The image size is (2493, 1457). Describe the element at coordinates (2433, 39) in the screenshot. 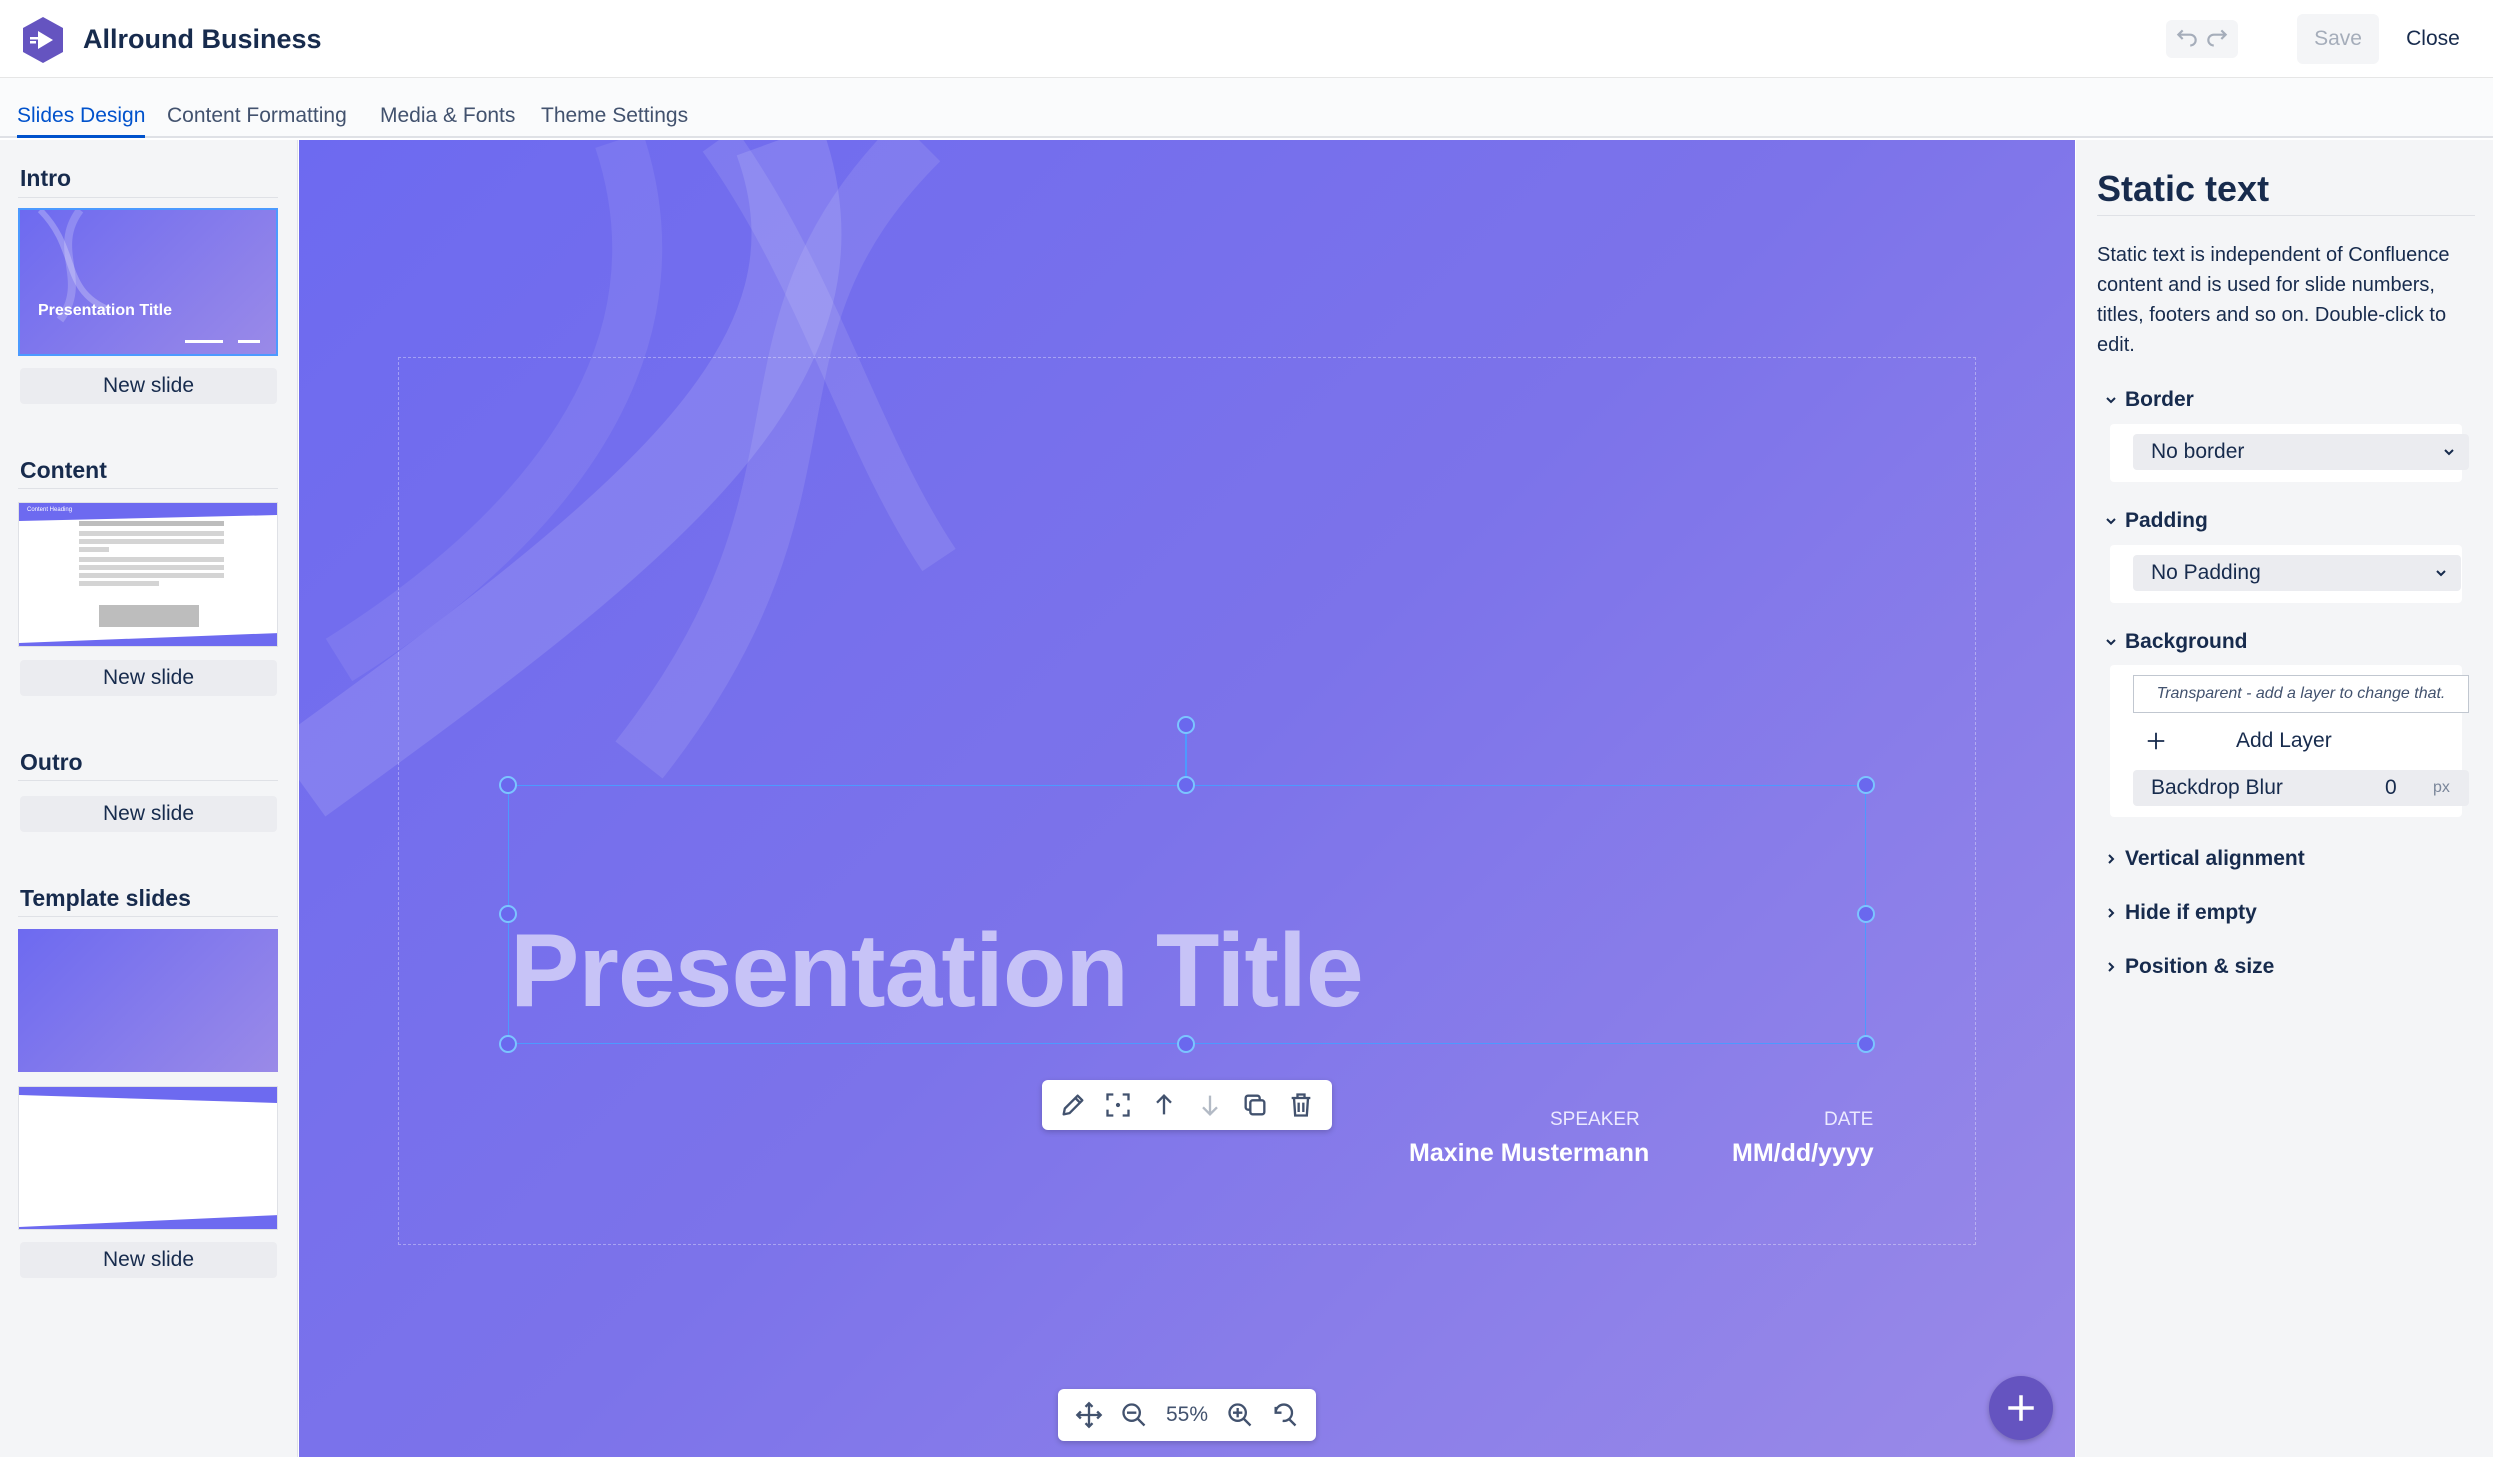

I see `close-button: Close` at that location.